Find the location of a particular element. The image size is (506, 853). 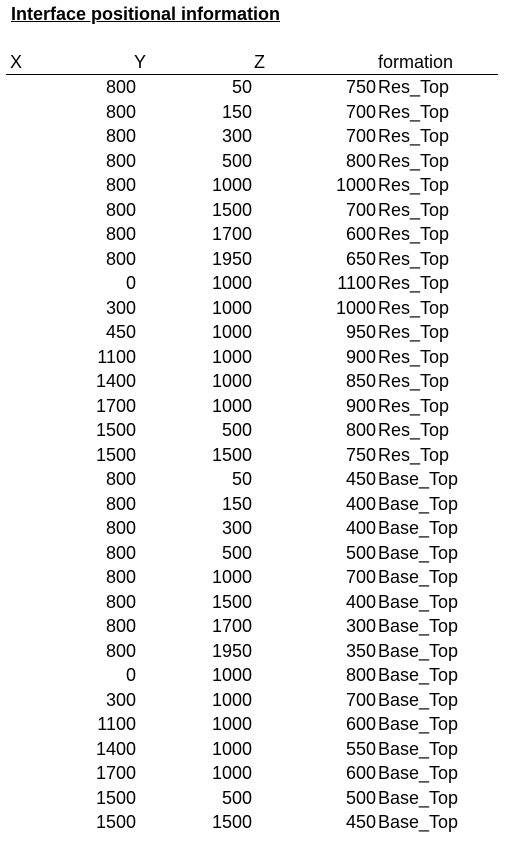

table-row: 800 1700 300 Base_Top is located at coordinates (252, 626).